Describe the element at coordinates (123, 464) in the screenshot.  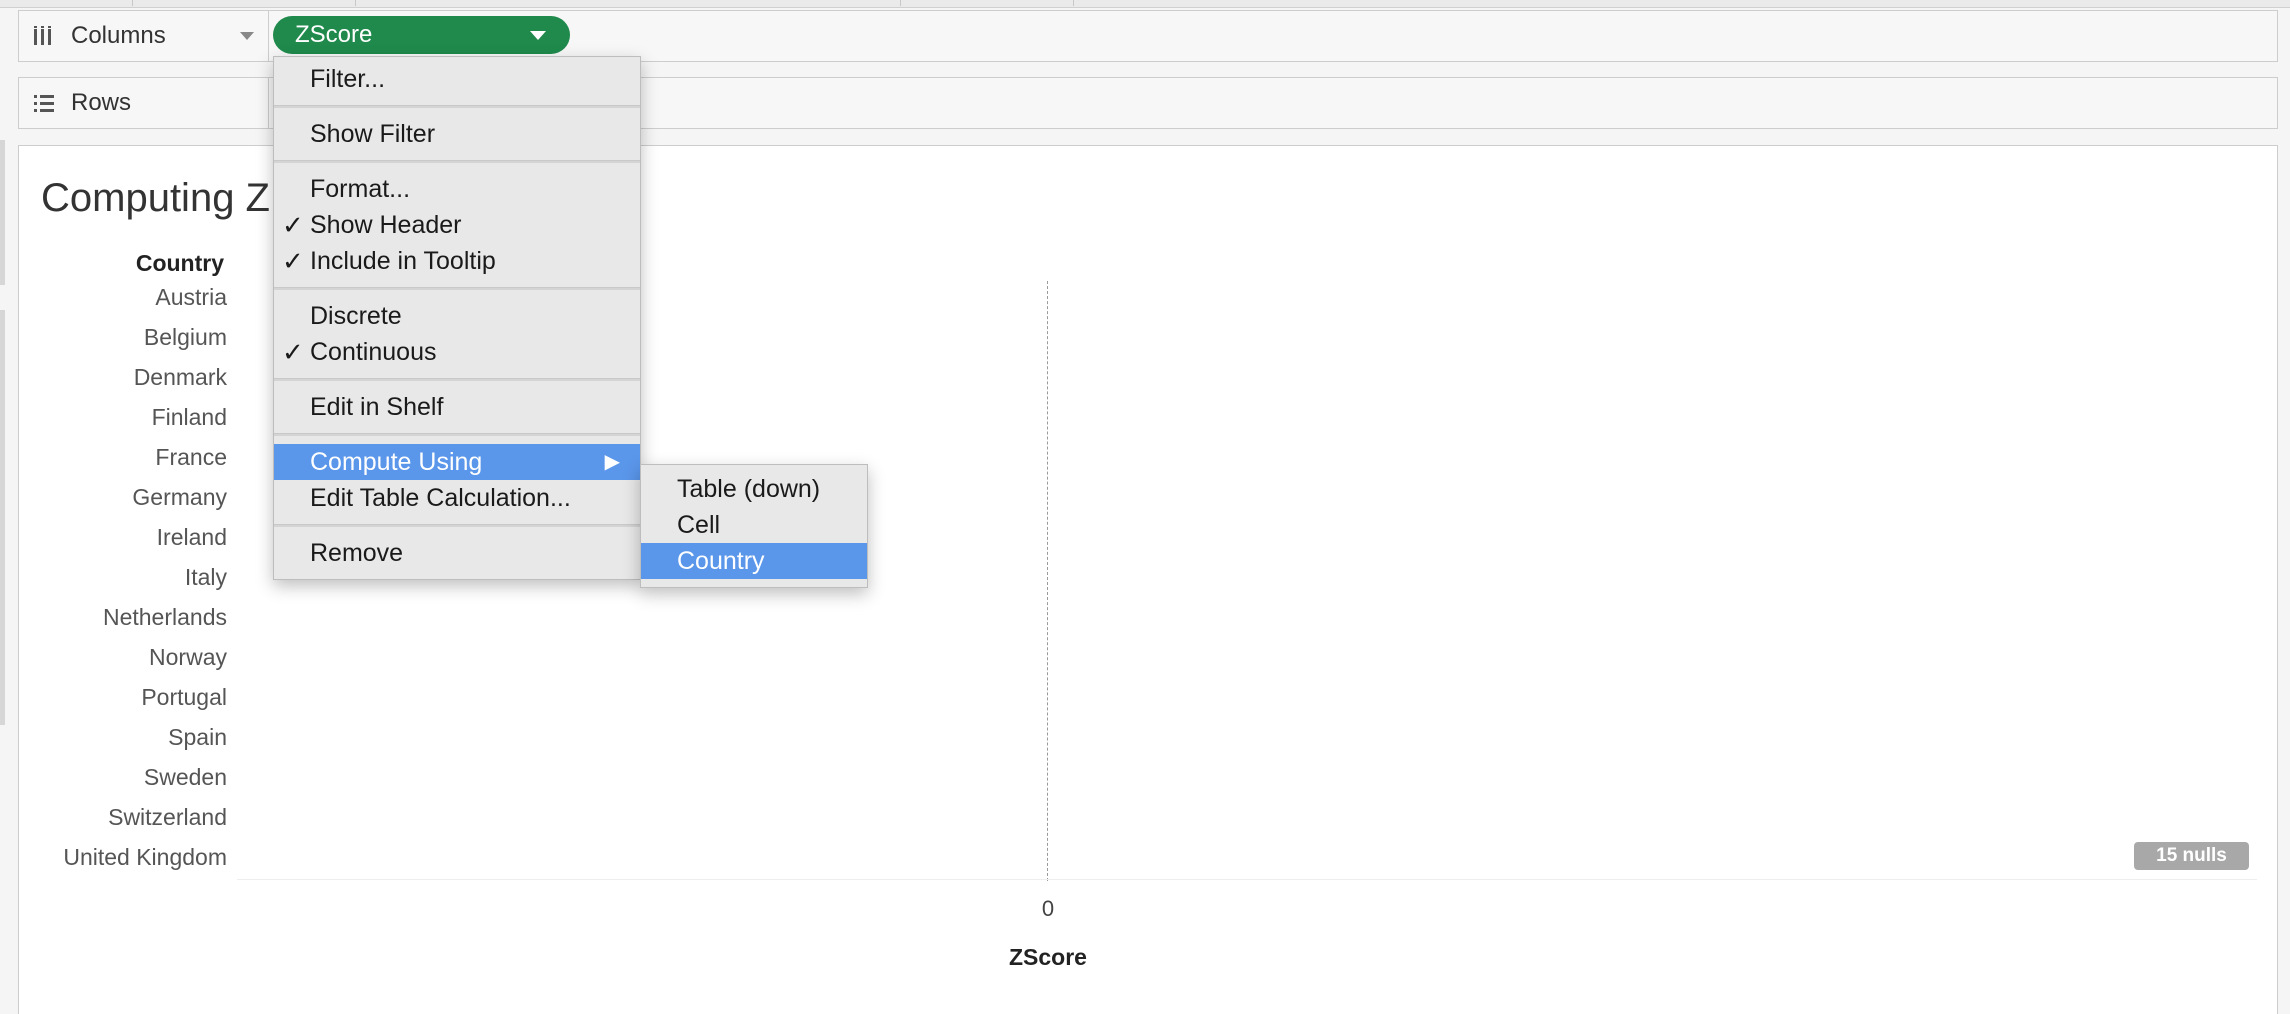
I see `row-label: France` at that location.